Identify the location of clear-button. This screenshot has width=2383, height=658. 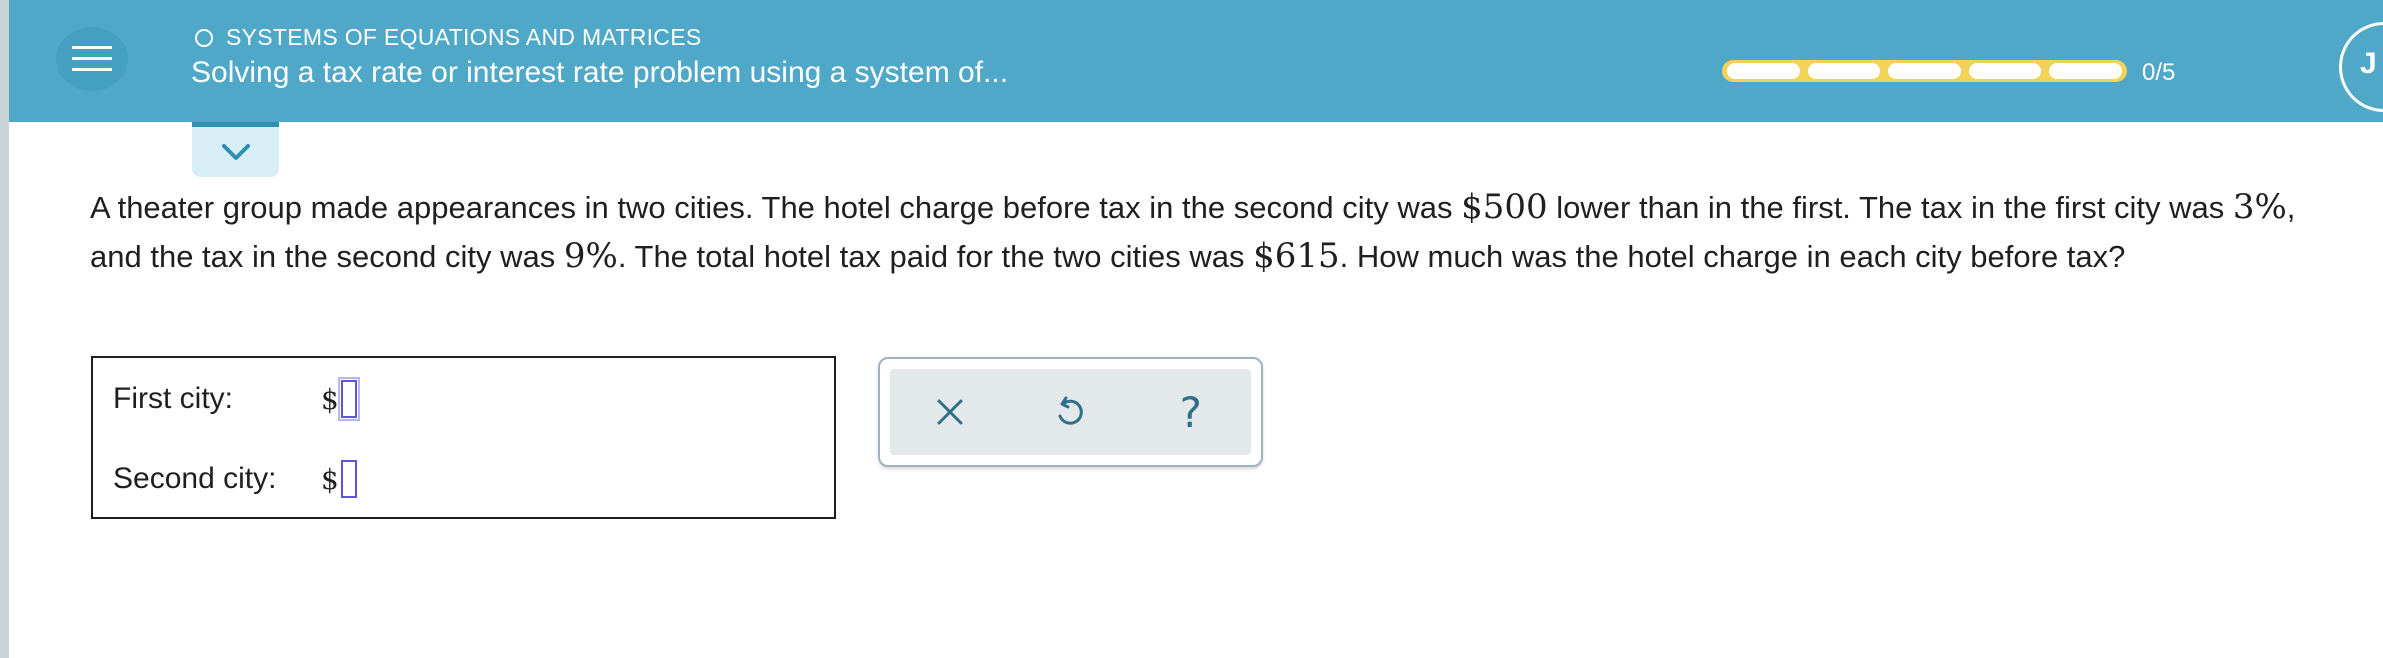
(950, 412).